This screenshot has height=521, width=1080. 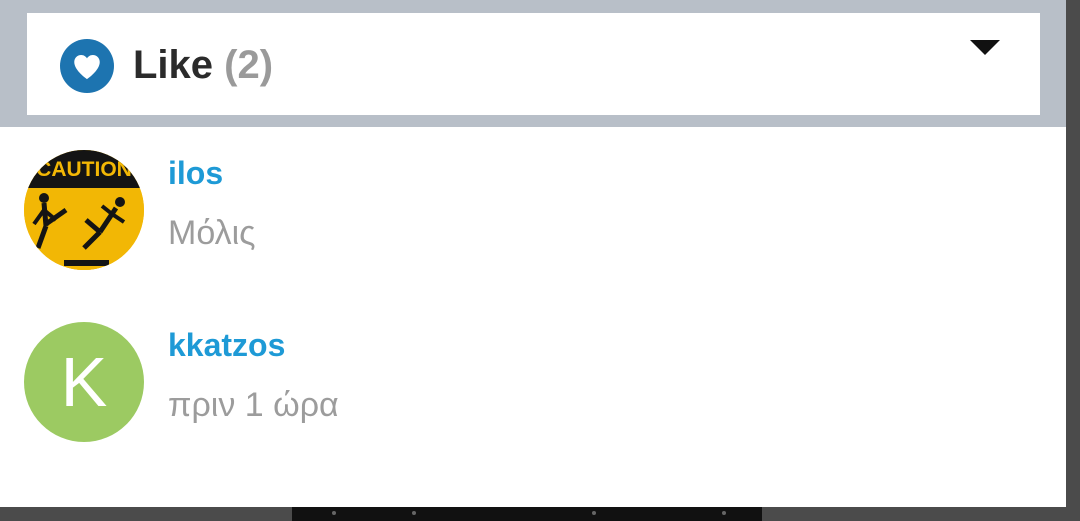 What do you see at coordinates (195, 173) in the screenshot?
I see `username-link: ilos` at bounding box center [195, 173].